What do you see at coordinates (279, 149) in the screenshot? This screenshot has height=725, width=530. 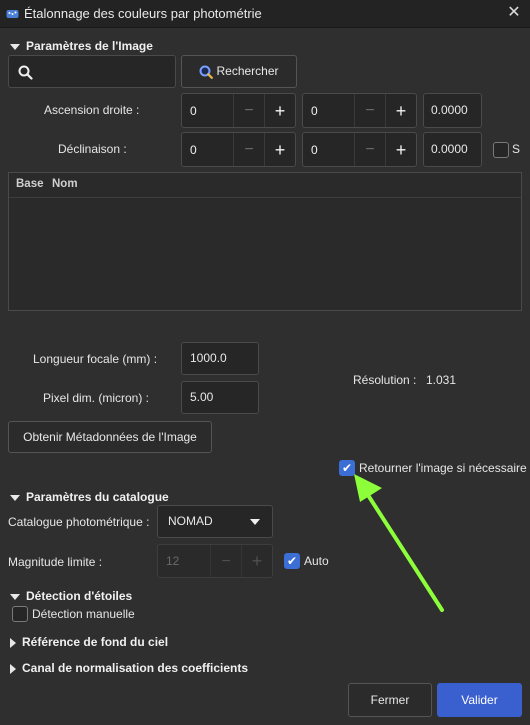 I see `dec-degrees-increment: +` at bounding box center [279, 149].